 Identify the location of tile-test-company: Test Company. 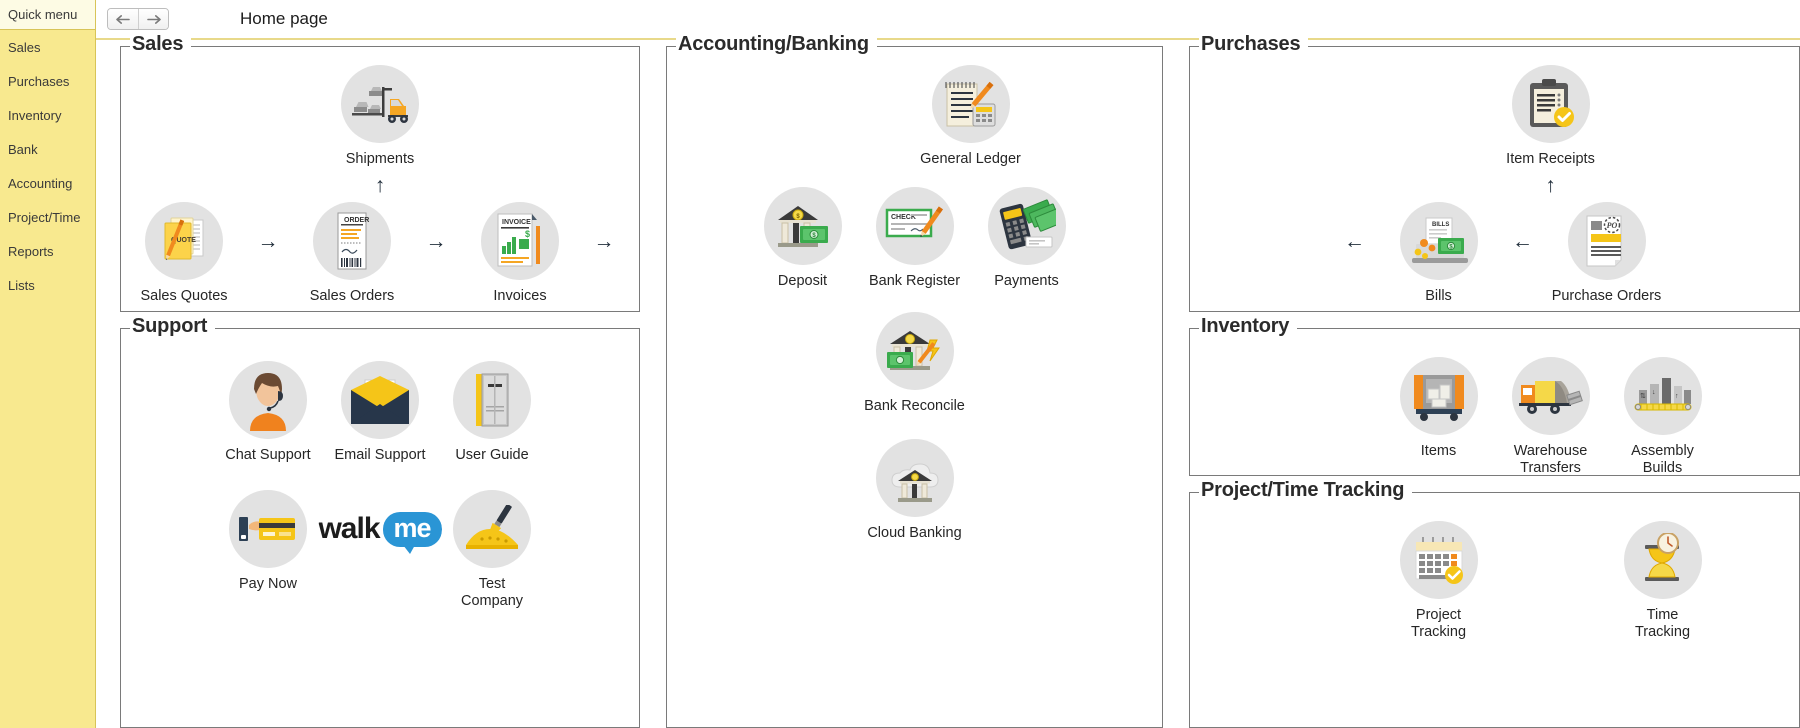
(492, 550).